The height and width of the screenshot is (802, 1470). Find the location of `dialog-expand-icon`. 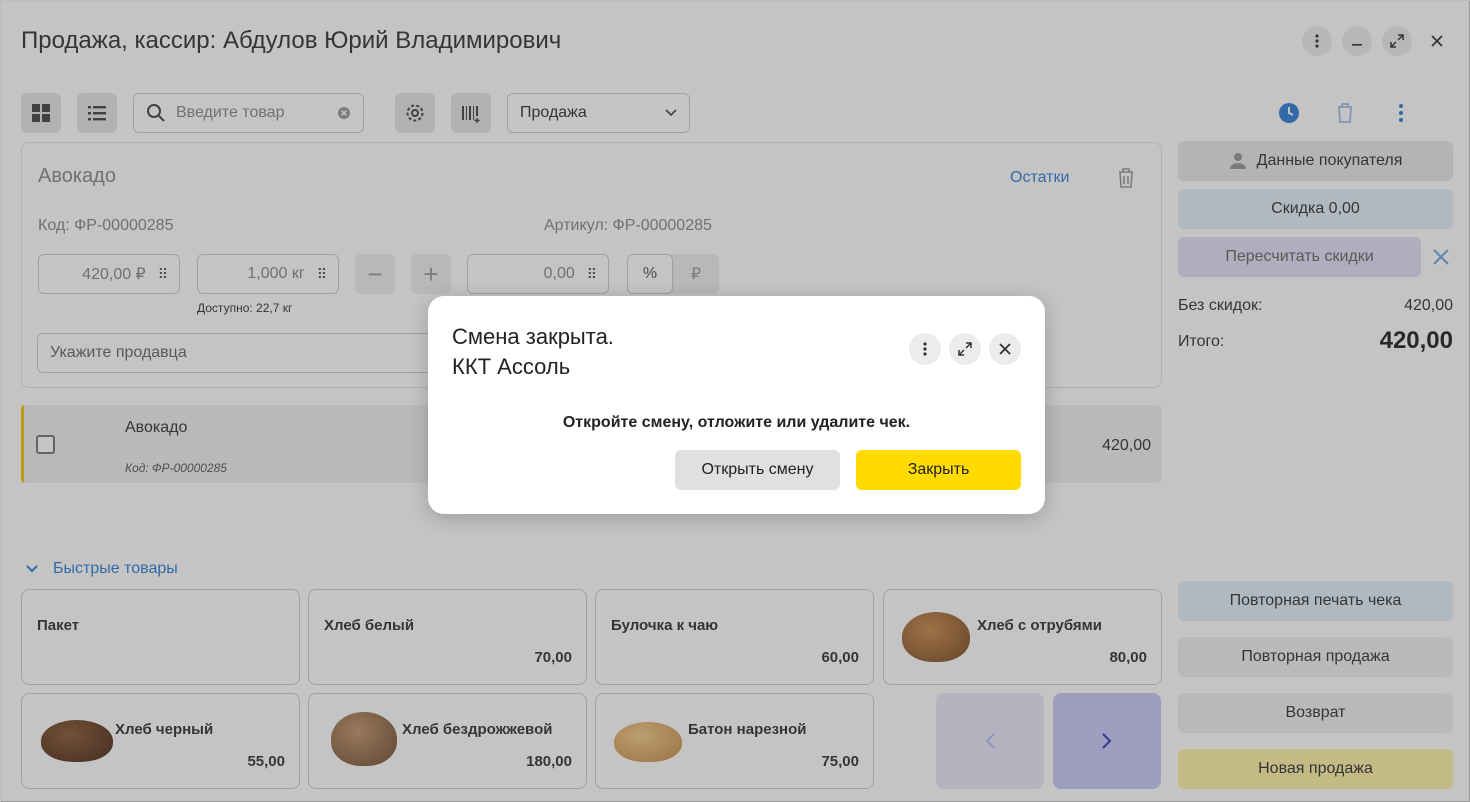

dialog-expand-icon is located at coordinates (965, 349).